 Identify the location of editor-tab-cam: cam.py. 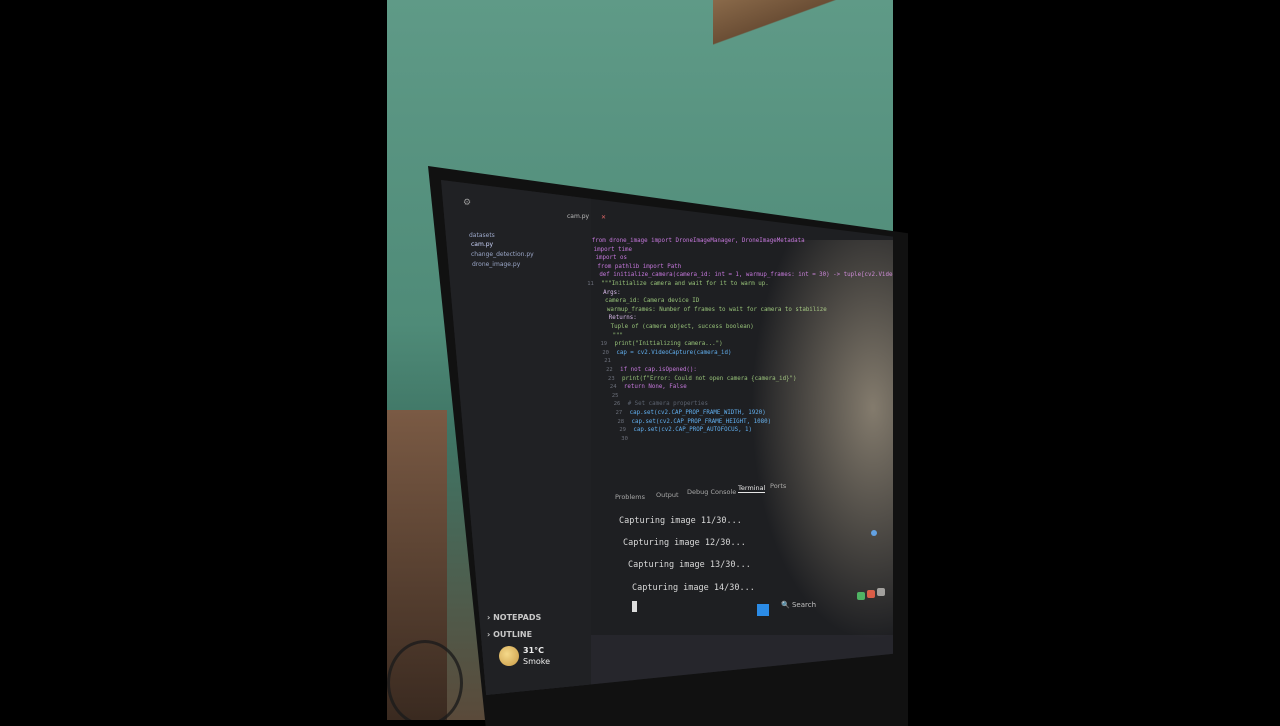
(578, 216).